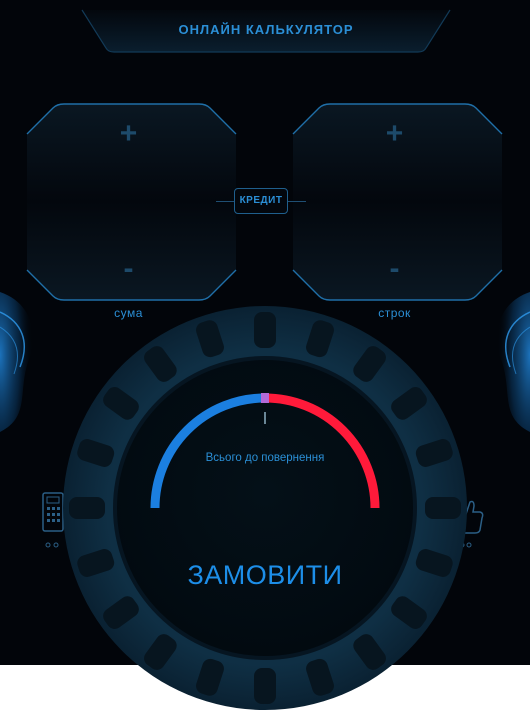 The width and height of the screenshot is (530, 710). Describe the element at coordinates (394, 269) in the screenshot. I see `term-minus-button: -` at that location.